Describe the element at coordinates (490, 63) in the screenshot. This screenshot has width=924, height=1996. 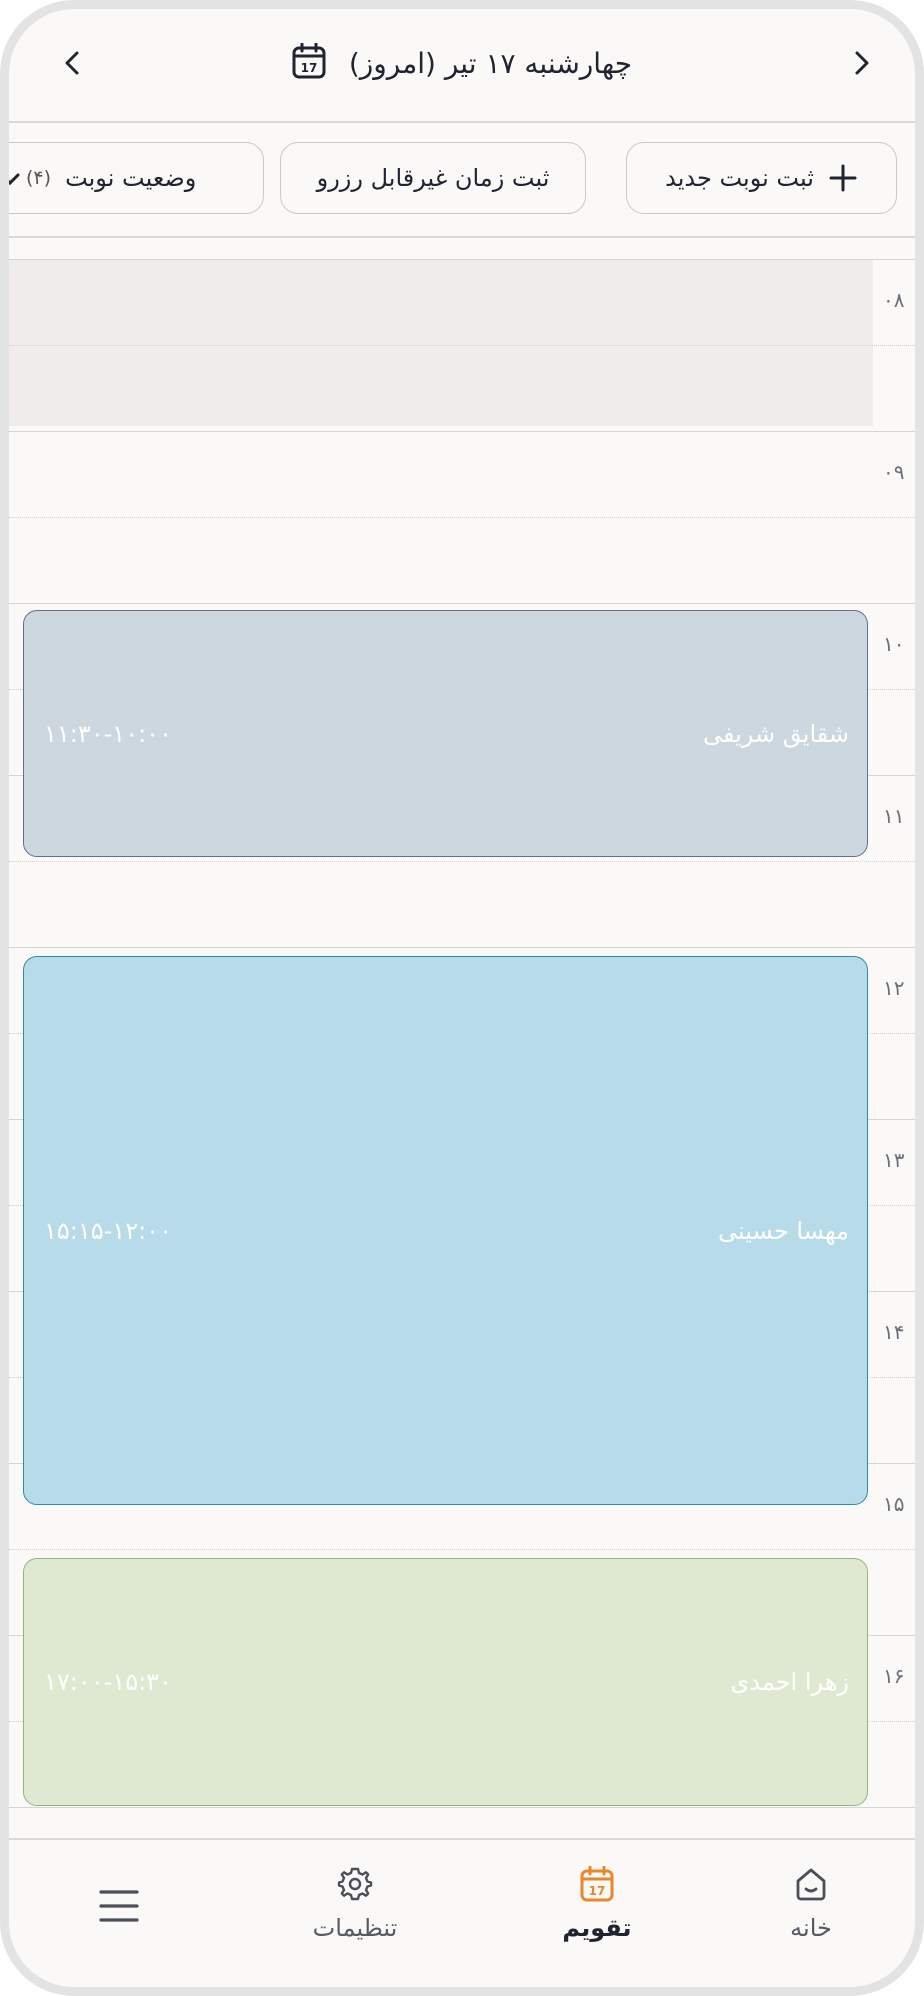
I see `date-title-text: چهارشنبه ۱۷ تیر (امروز)` at that location.